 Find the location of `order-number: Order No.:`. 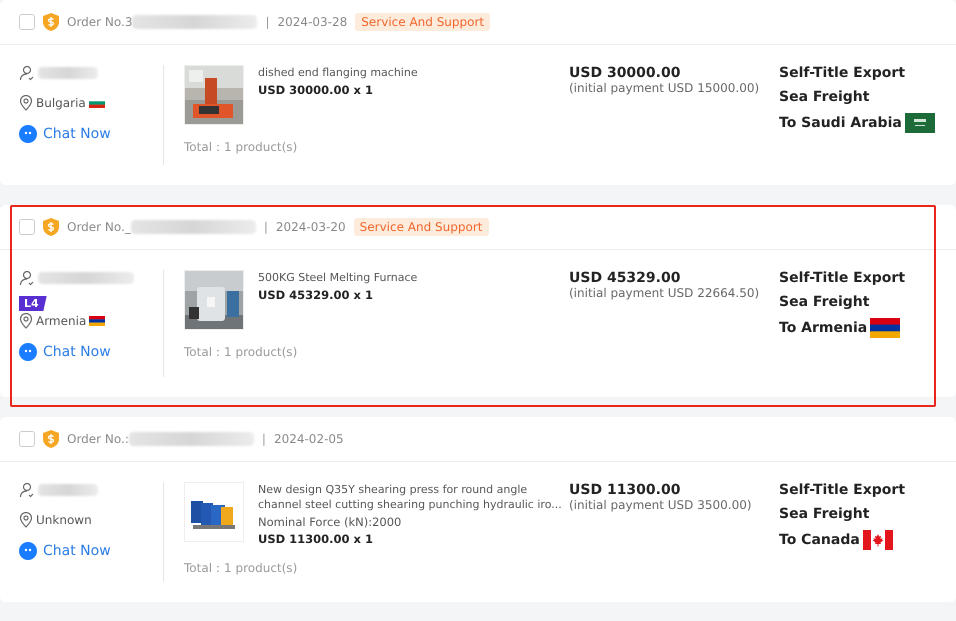

order-number: Order No.: is located at coordinates (98, 439).